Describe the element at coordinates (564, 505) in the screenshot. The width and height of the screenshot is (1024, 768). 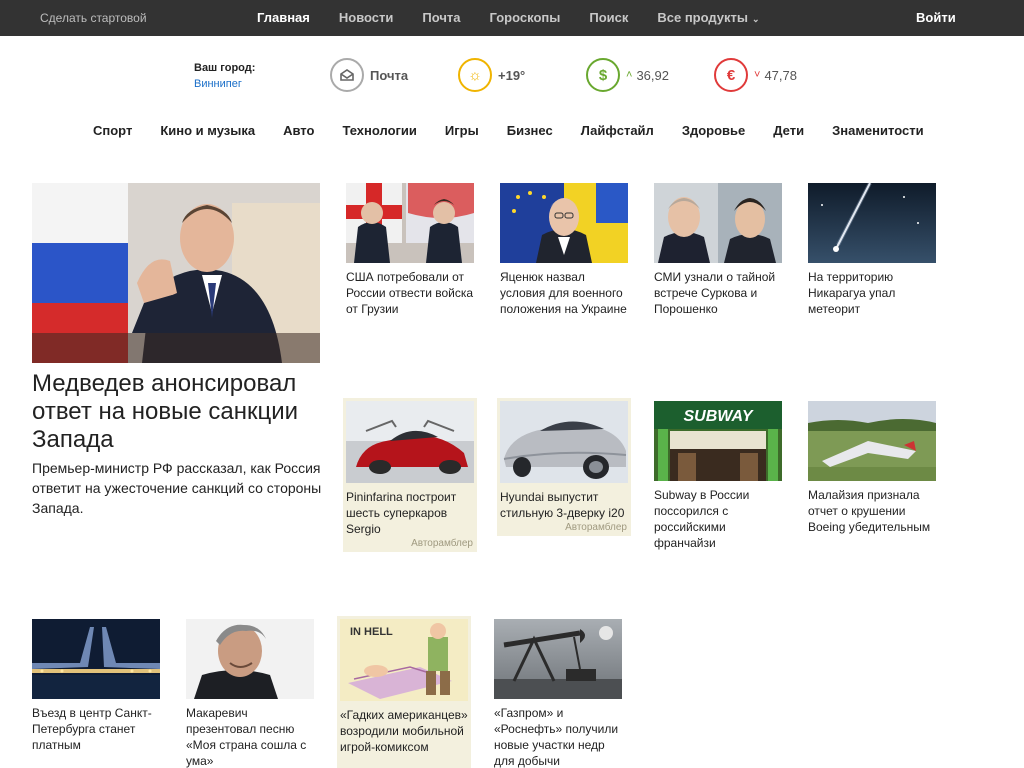
I see `promo-caption: Hyundai выпустит стильную 3-дверку i20` at that location.